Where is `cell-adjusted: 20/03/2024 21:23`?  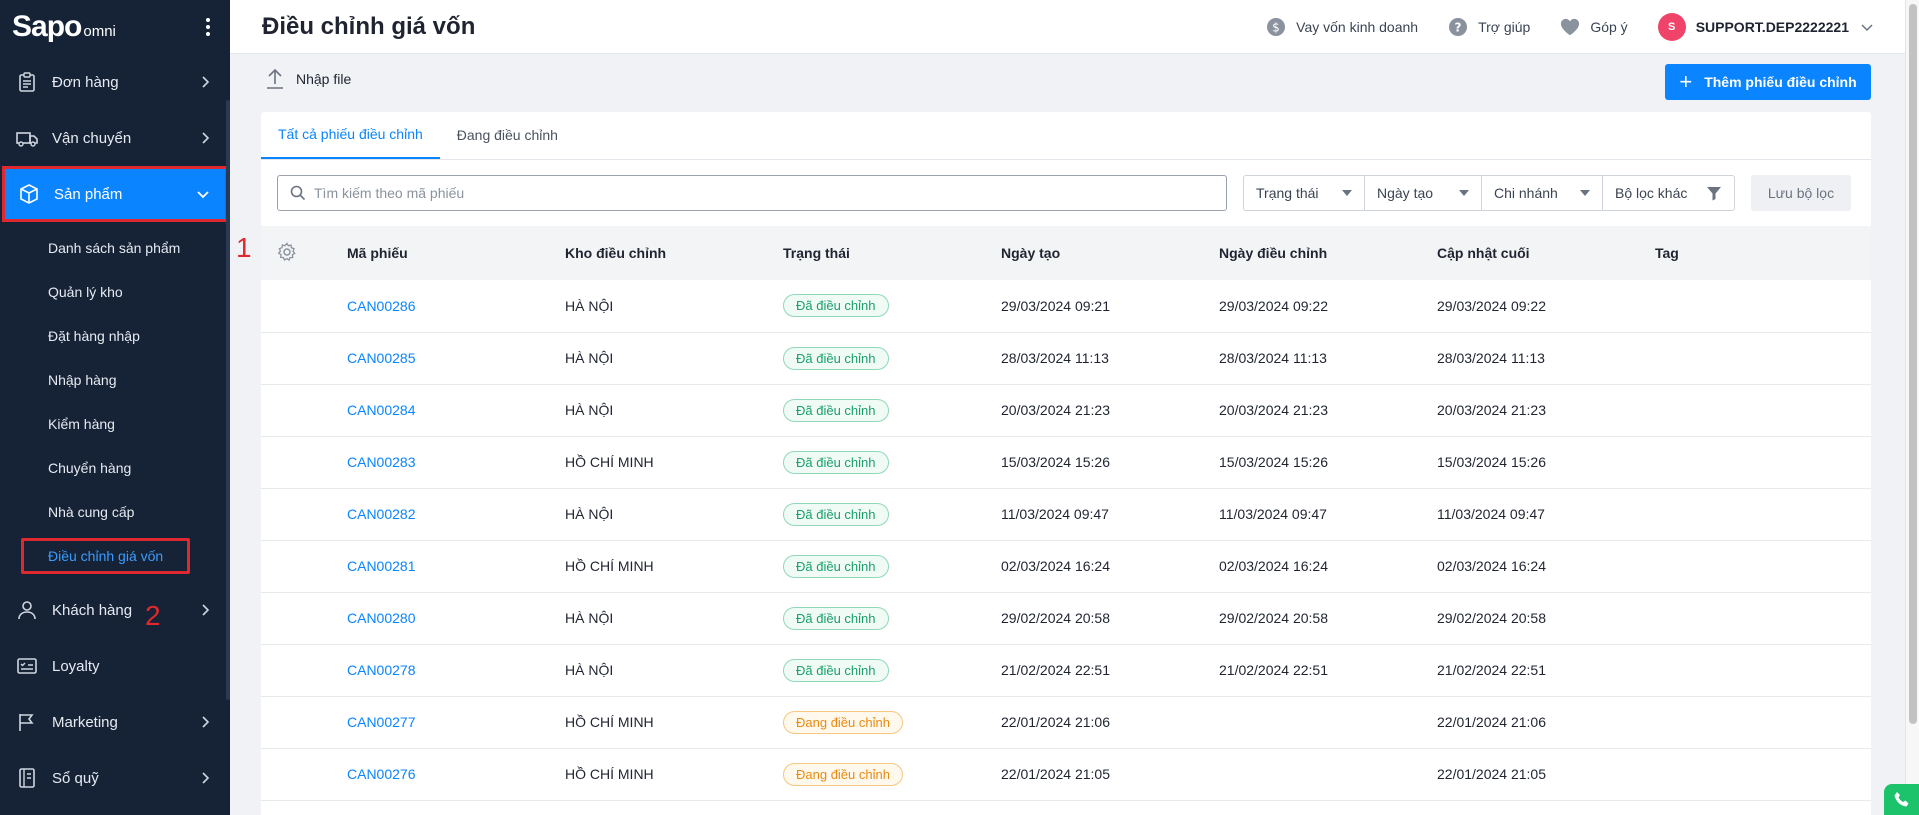
cell-adjusted: 20/03/2024 21:23 is located at coordinates (1273, 410).